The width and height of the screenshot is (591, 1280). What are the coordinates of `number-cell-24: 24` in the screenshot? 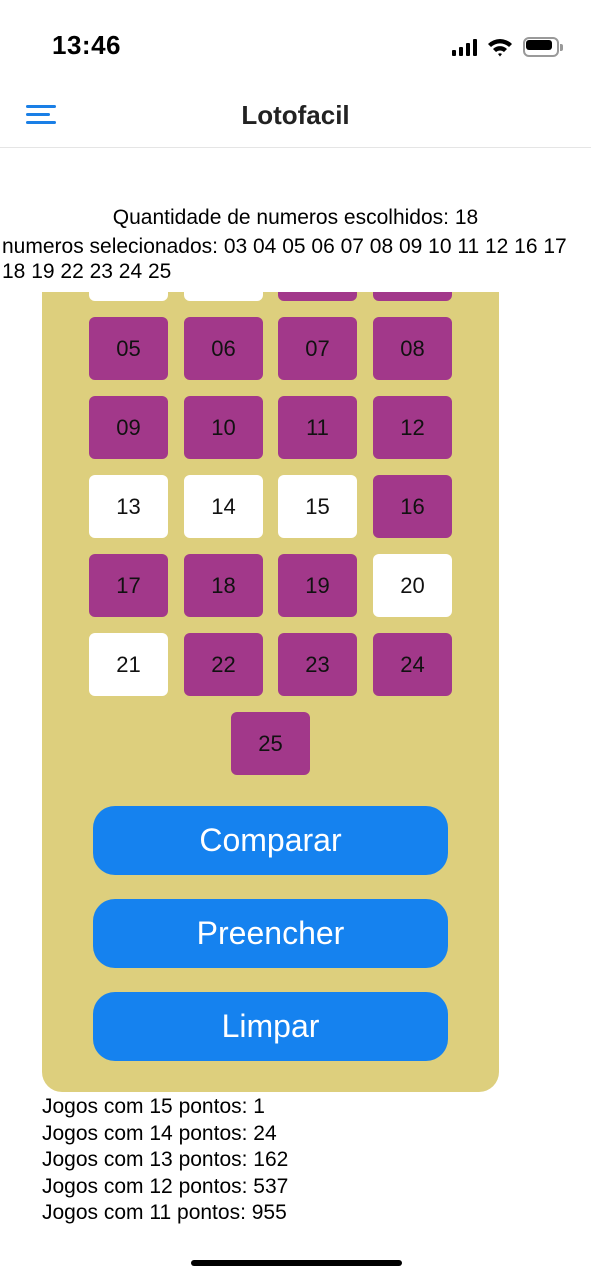 It's located at (412, 664).